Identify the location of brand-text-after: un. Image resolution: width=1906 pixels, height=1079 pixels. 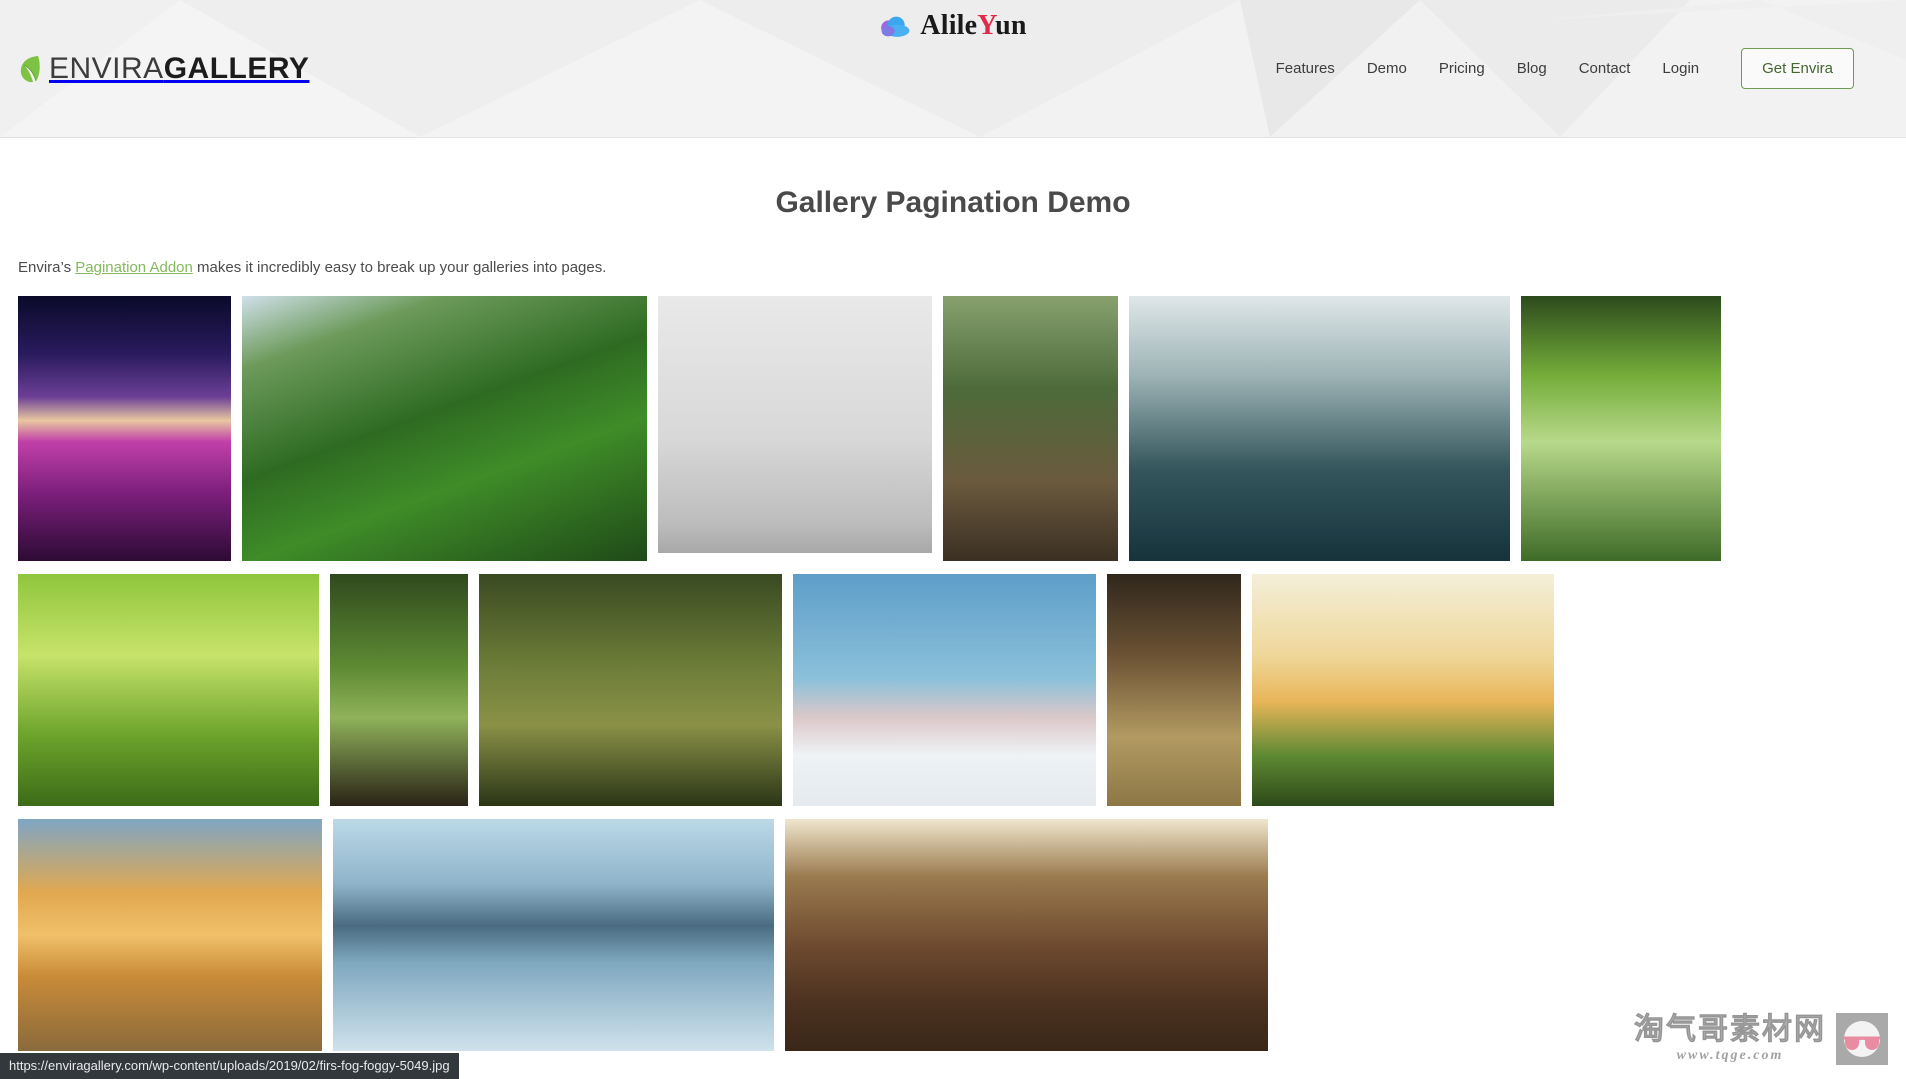
(1011, 25).